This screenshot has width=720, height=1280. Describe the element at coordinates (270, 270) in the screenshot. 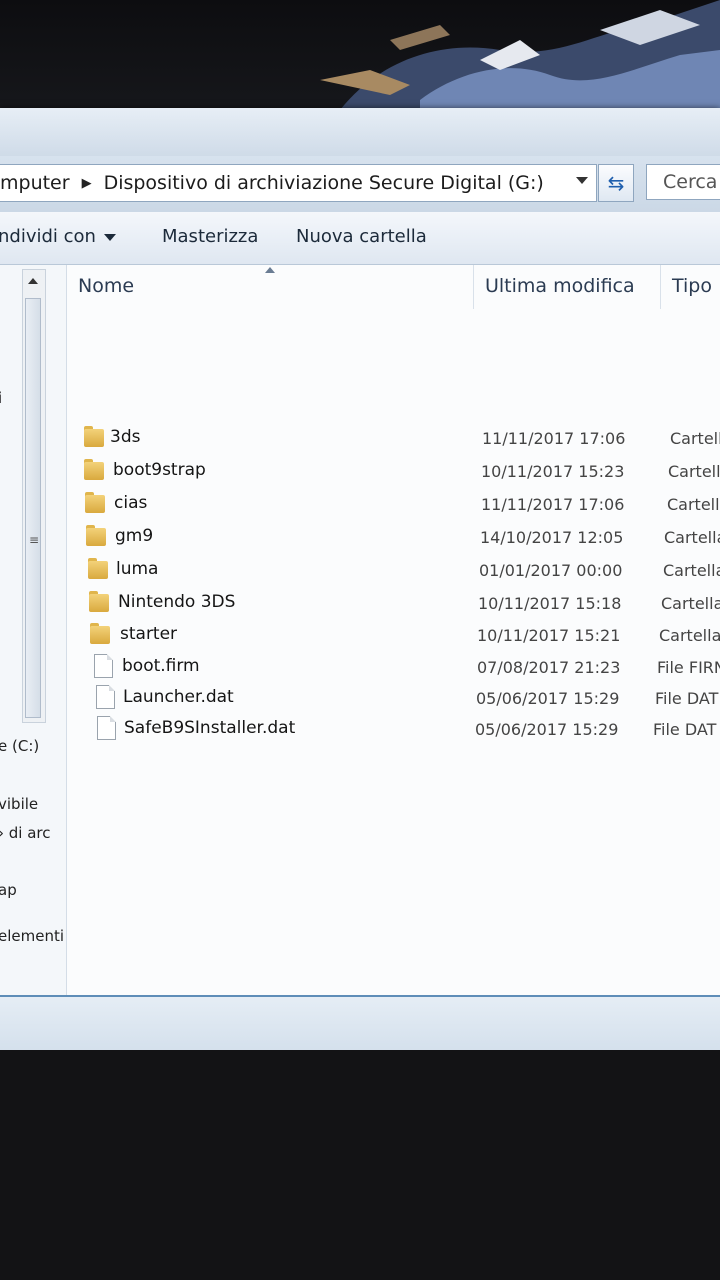

I see `sort-ascending-icon` at that location.